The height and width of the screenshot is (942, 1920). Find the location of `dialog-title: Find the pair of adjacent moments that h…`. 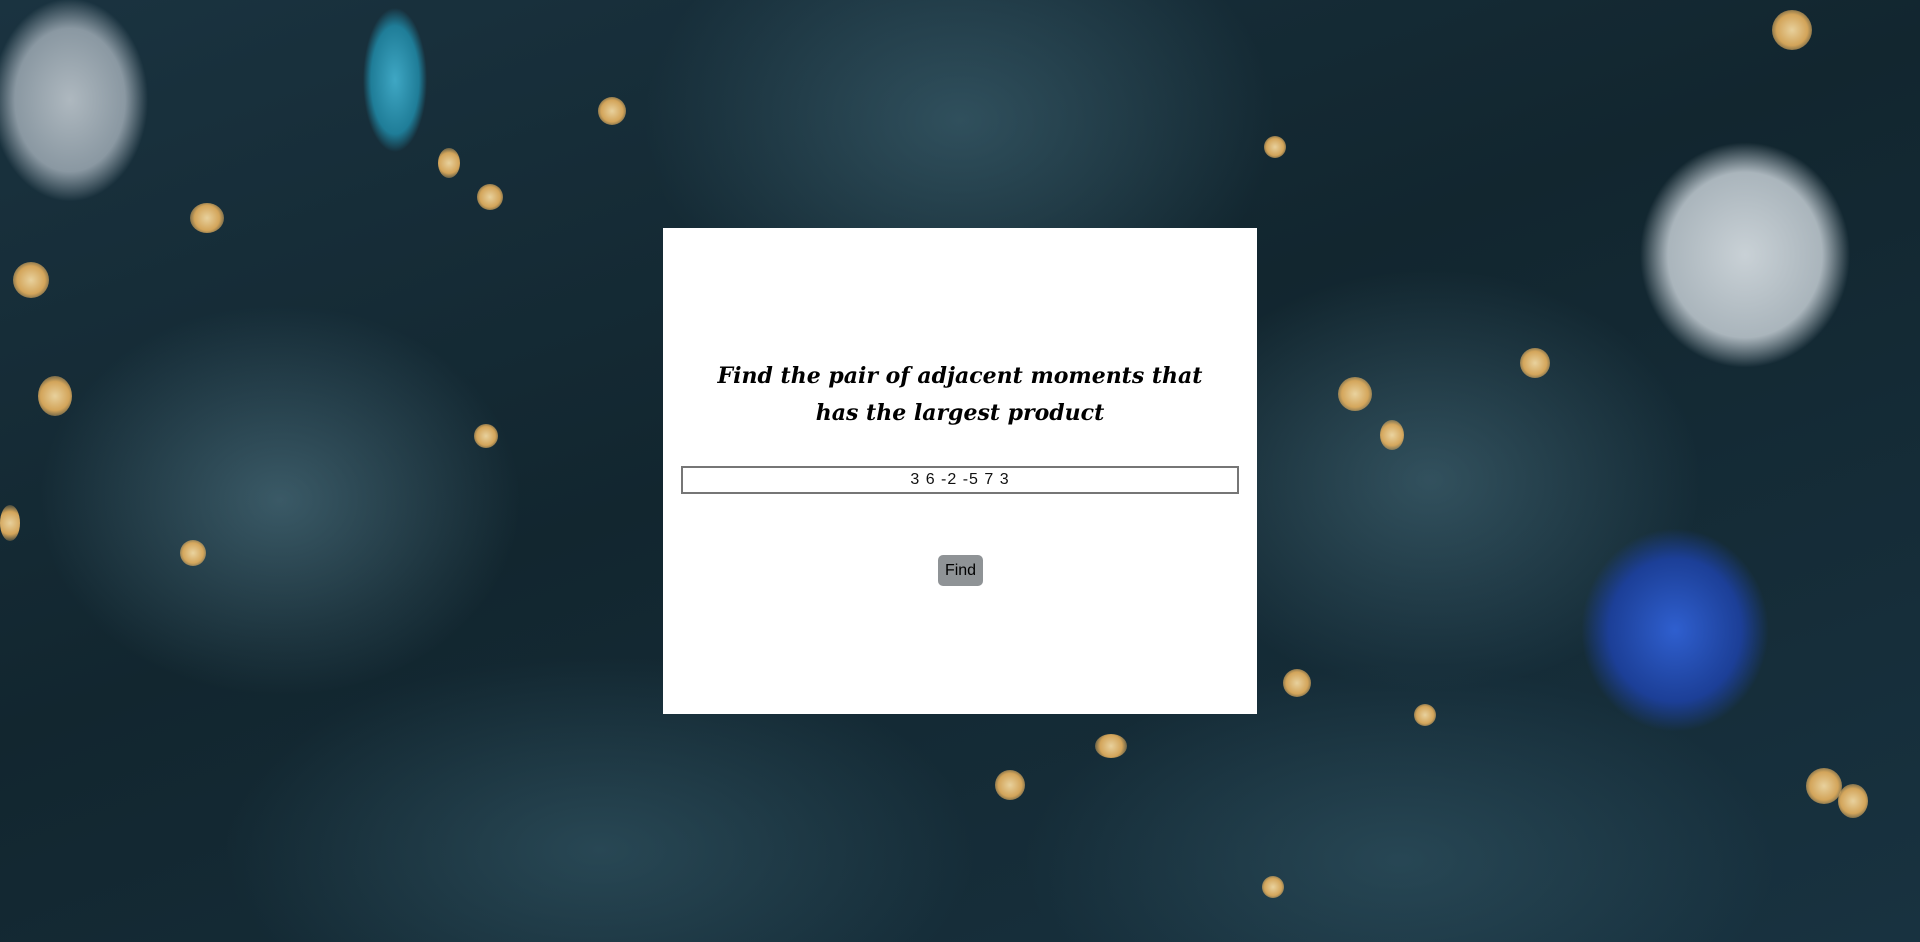

dialog-title: Find the pair of adjacent moments that h… is located at coordinates (960, 394).